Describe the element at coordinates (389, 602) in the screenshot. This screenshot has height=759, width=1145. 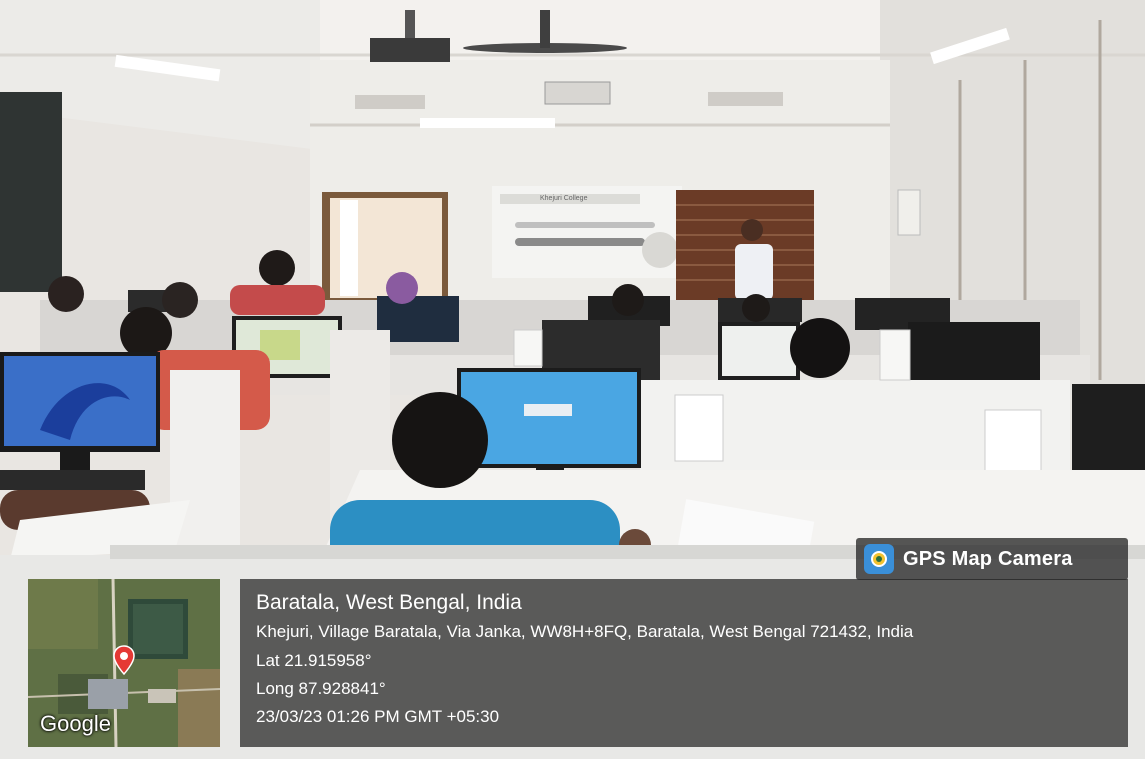
I see `location-title: Baratala, West Bengal, India` at that location.